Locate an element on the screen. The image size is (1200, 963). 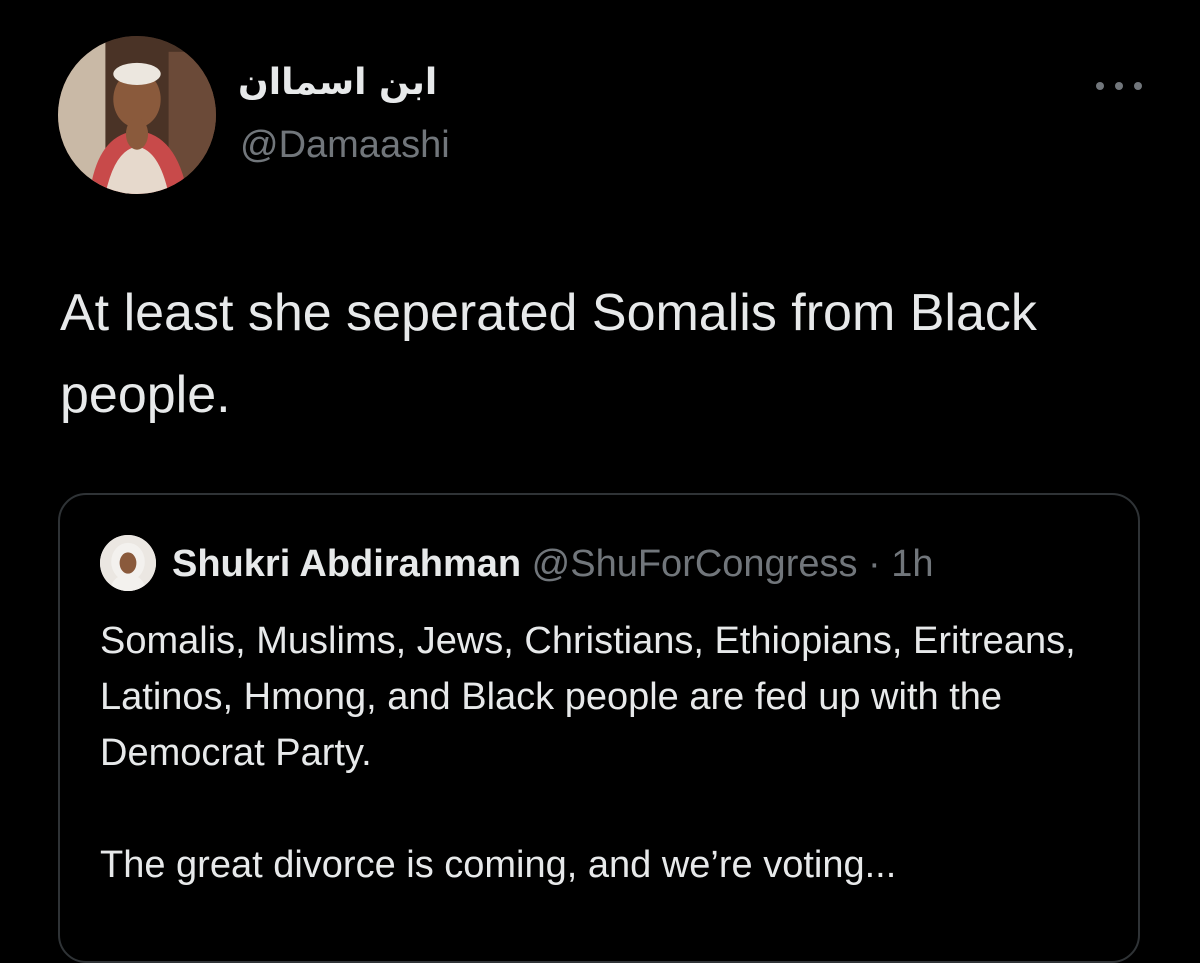
quoted-author-handle: @ShuForCongress is located at coordinates (695, 564).